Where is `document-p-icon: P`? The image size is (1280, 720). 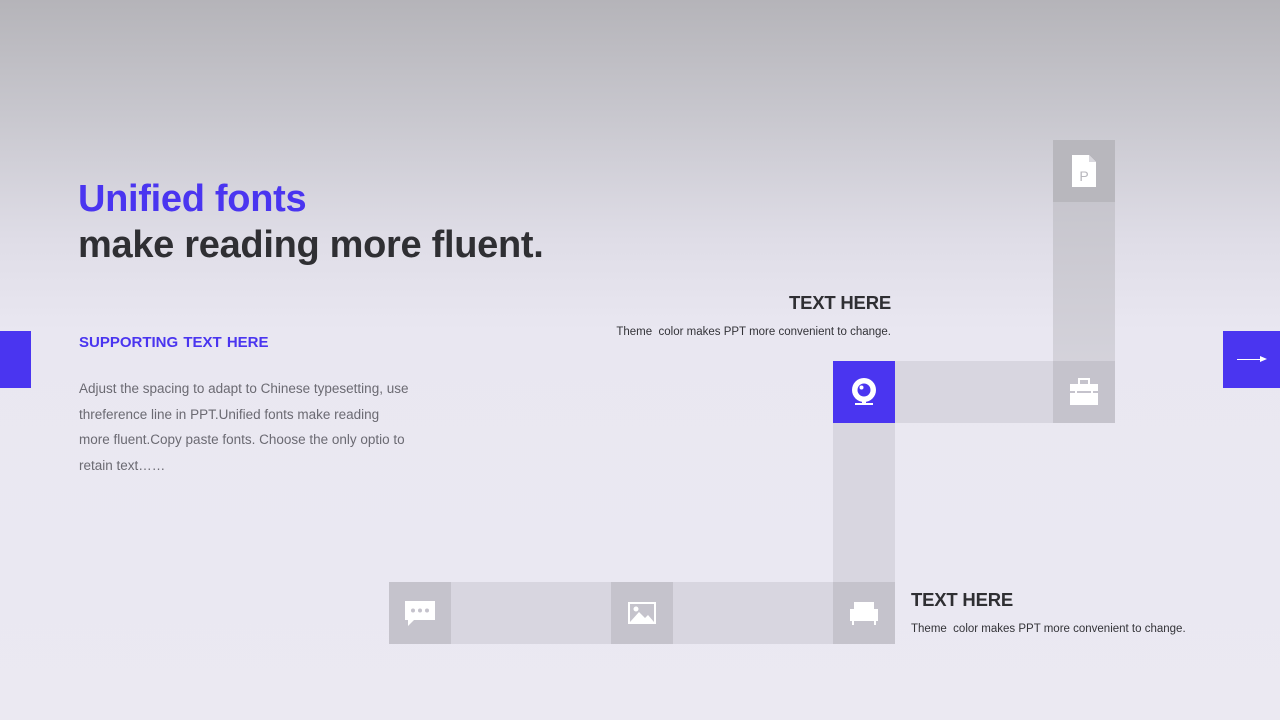 document-p-icon: P is located at coordinates (1084, 171).